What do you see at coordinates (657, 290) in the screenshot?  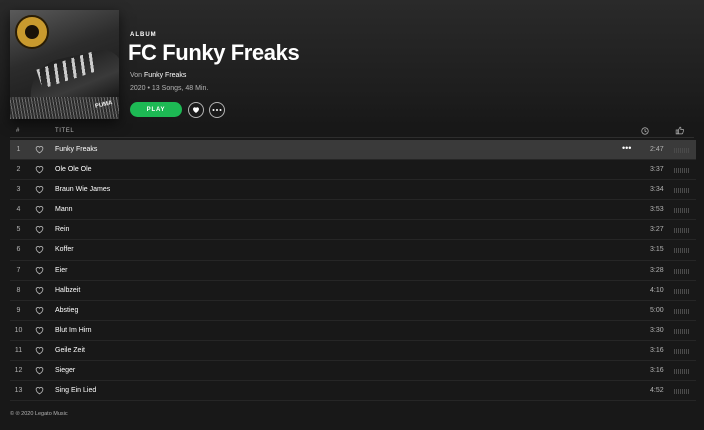 I see `track-duration: 4:10` at bounding box center [657, 290].